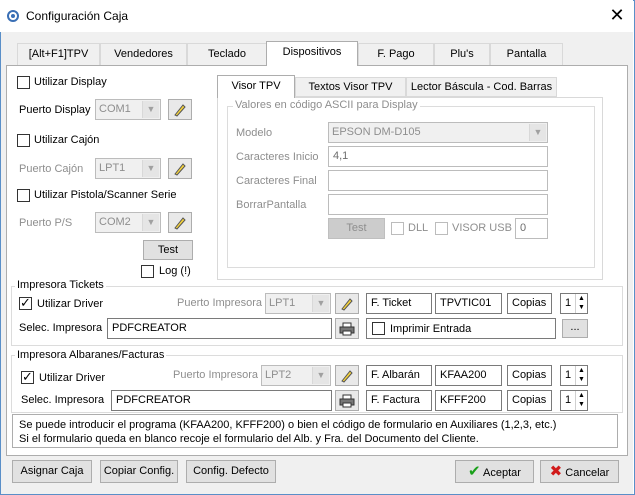 This screenshot has height=495, width=635. I want to click on tickets-copies-spinner: 1 ▲ ▼, so click(574, 303).